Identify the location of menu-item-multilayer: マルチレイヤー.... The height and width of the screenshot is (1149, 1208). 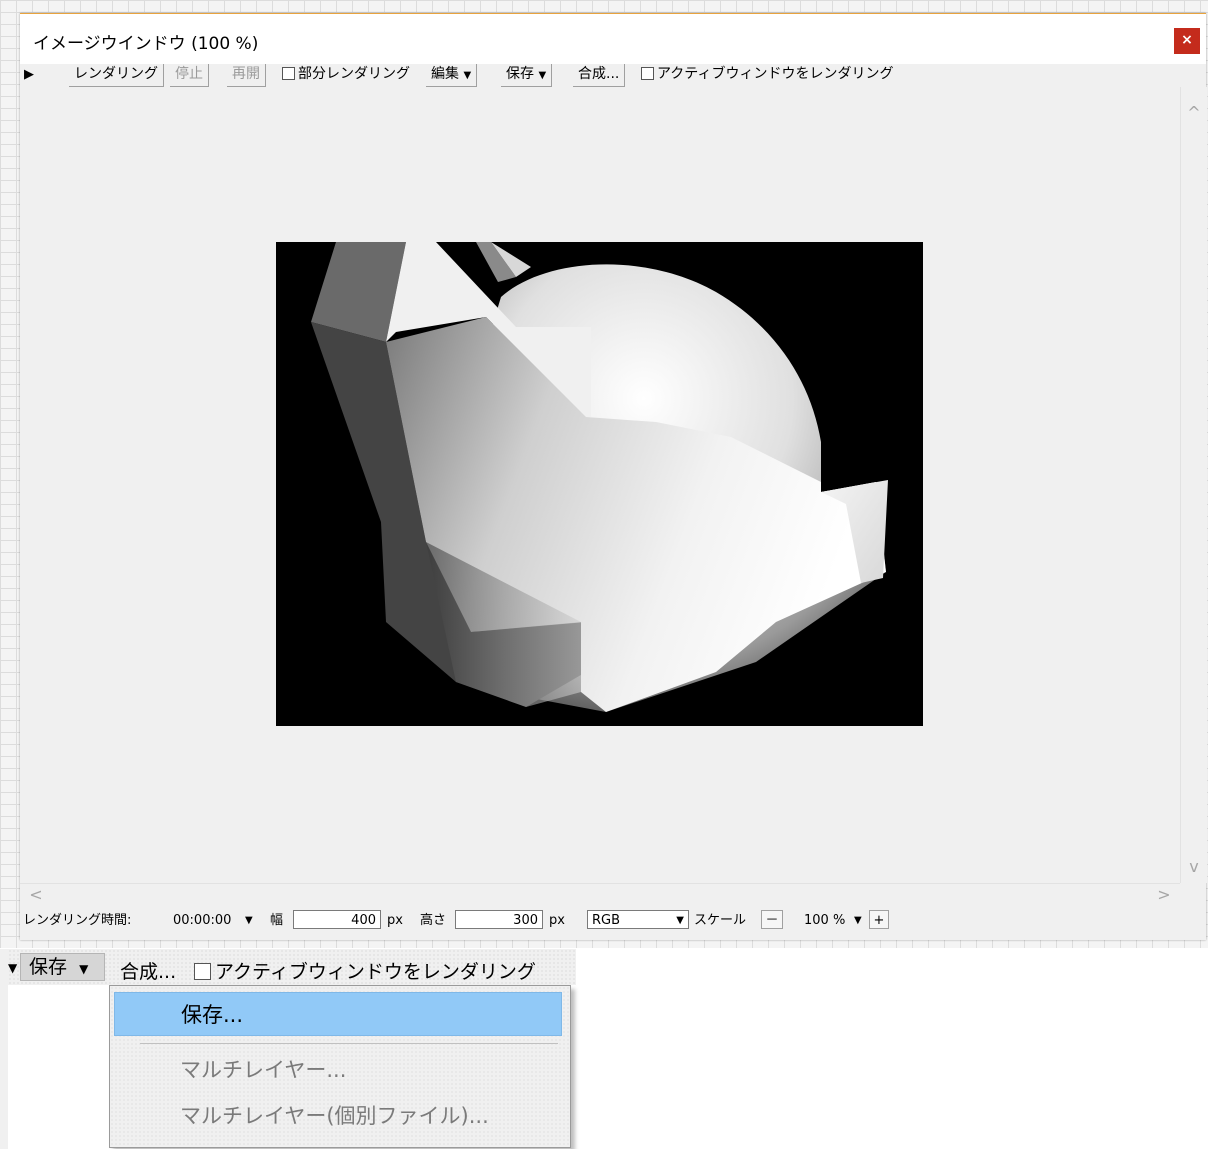
(338, 1070).